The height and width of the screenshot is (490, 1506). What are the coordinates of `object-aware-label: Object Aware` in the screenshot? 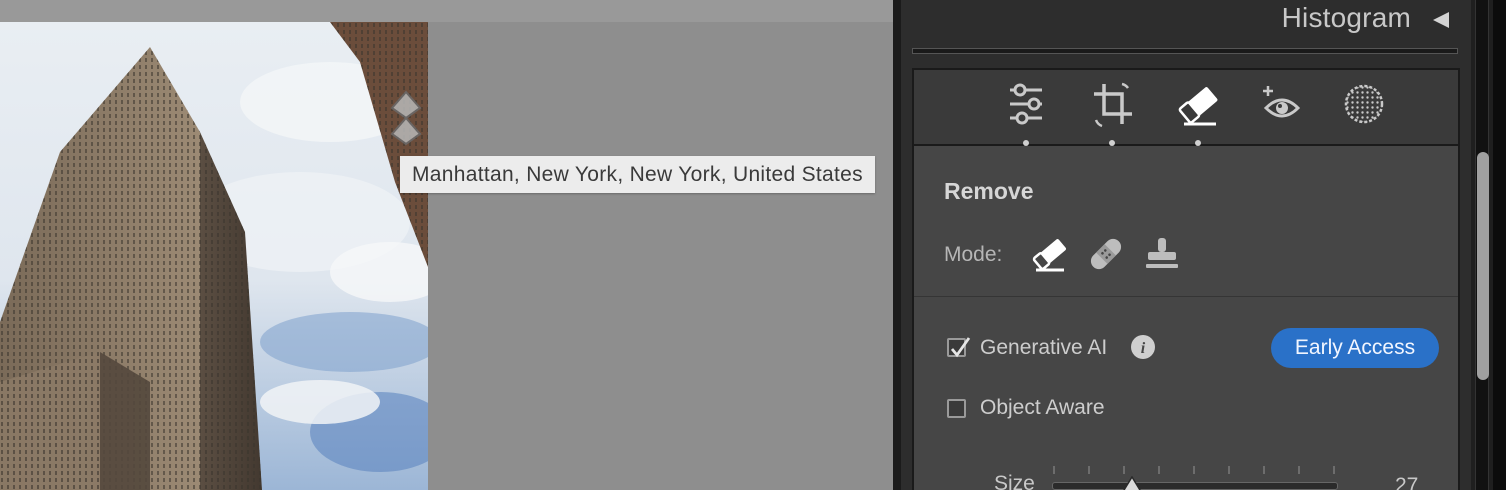 It's located at (1042, 408).